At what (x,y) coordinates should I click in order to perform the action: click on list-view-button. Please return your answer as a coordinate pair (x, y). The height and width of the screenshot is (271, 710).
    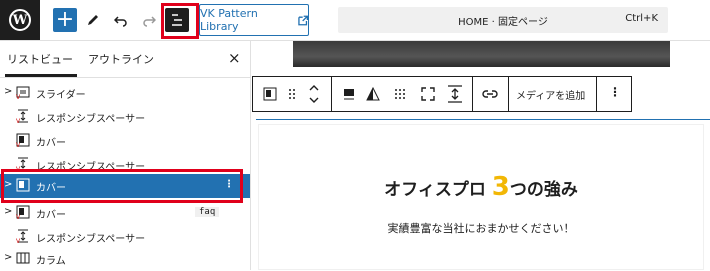
    Looking at the image, I should click on (177, 20).